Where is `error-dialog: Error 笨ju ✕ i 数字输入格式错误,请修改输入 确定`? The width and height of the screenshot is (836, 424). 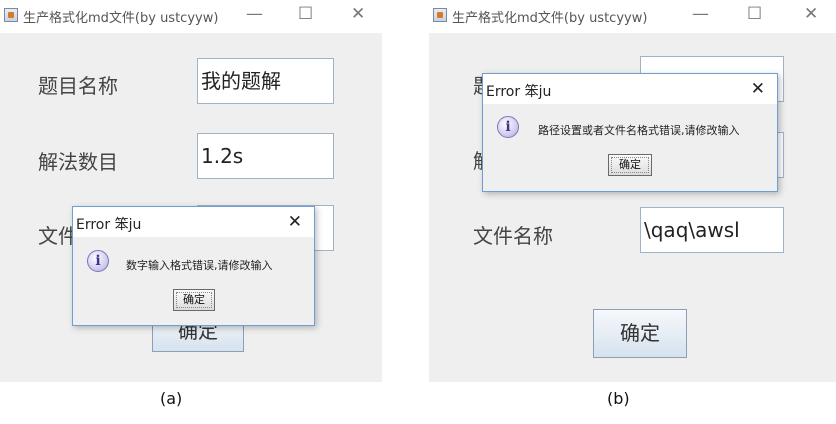
error-dialog: Error 笨ju ✕ i 数字输入格式错误,请修改输入 确定 is located at coordinates (193, 266).